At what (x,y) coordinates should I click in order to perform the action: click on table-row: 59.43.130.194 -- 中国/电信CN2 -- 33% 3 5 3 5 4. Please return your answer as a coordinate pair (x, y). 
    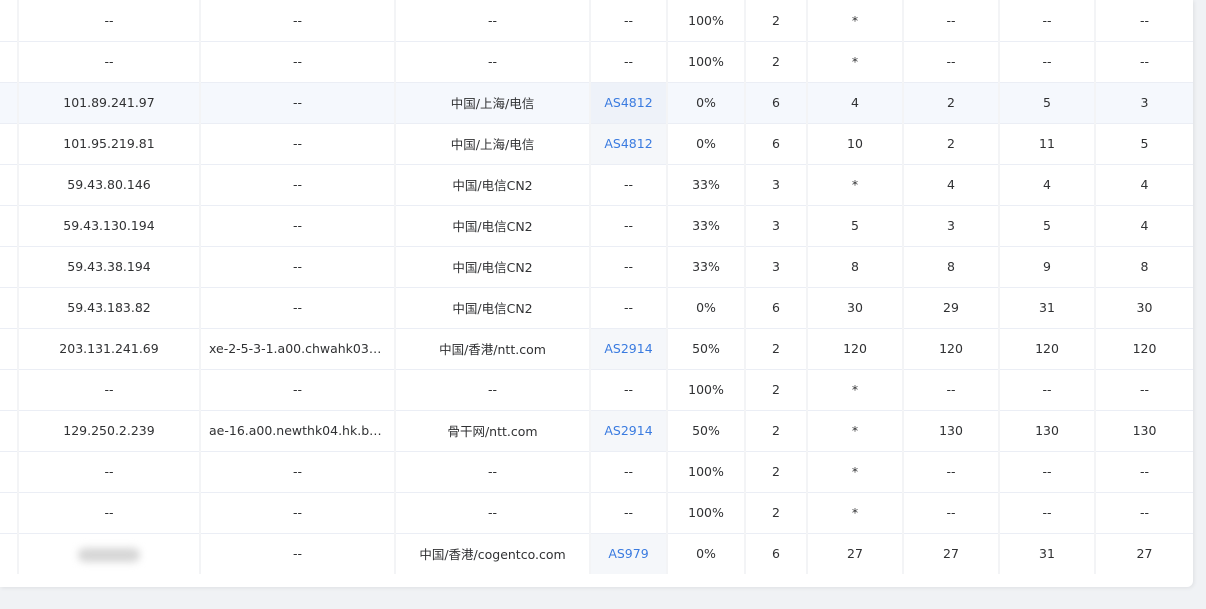
    Looking at the image, I should click on (596, 226).